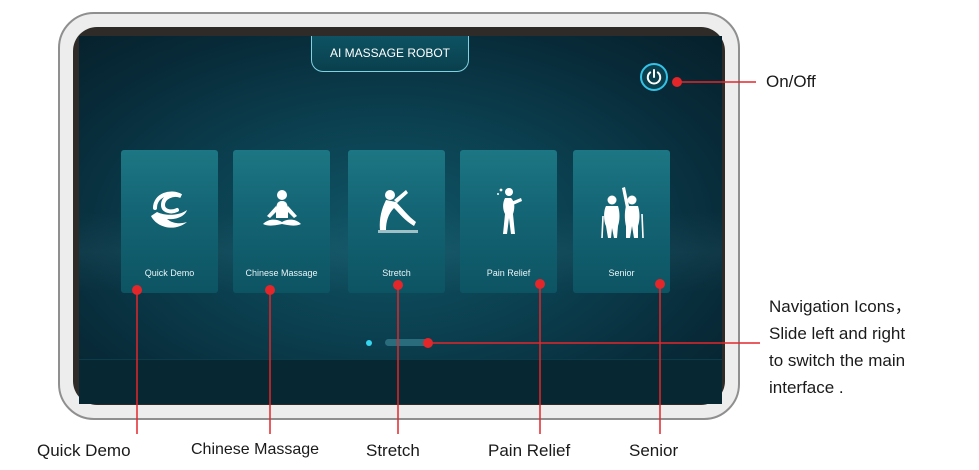 The image size is (979, 470). Describe the element at coordinates (654, 450) in the screenshot. I see `callout-senior: Senior` at that location.